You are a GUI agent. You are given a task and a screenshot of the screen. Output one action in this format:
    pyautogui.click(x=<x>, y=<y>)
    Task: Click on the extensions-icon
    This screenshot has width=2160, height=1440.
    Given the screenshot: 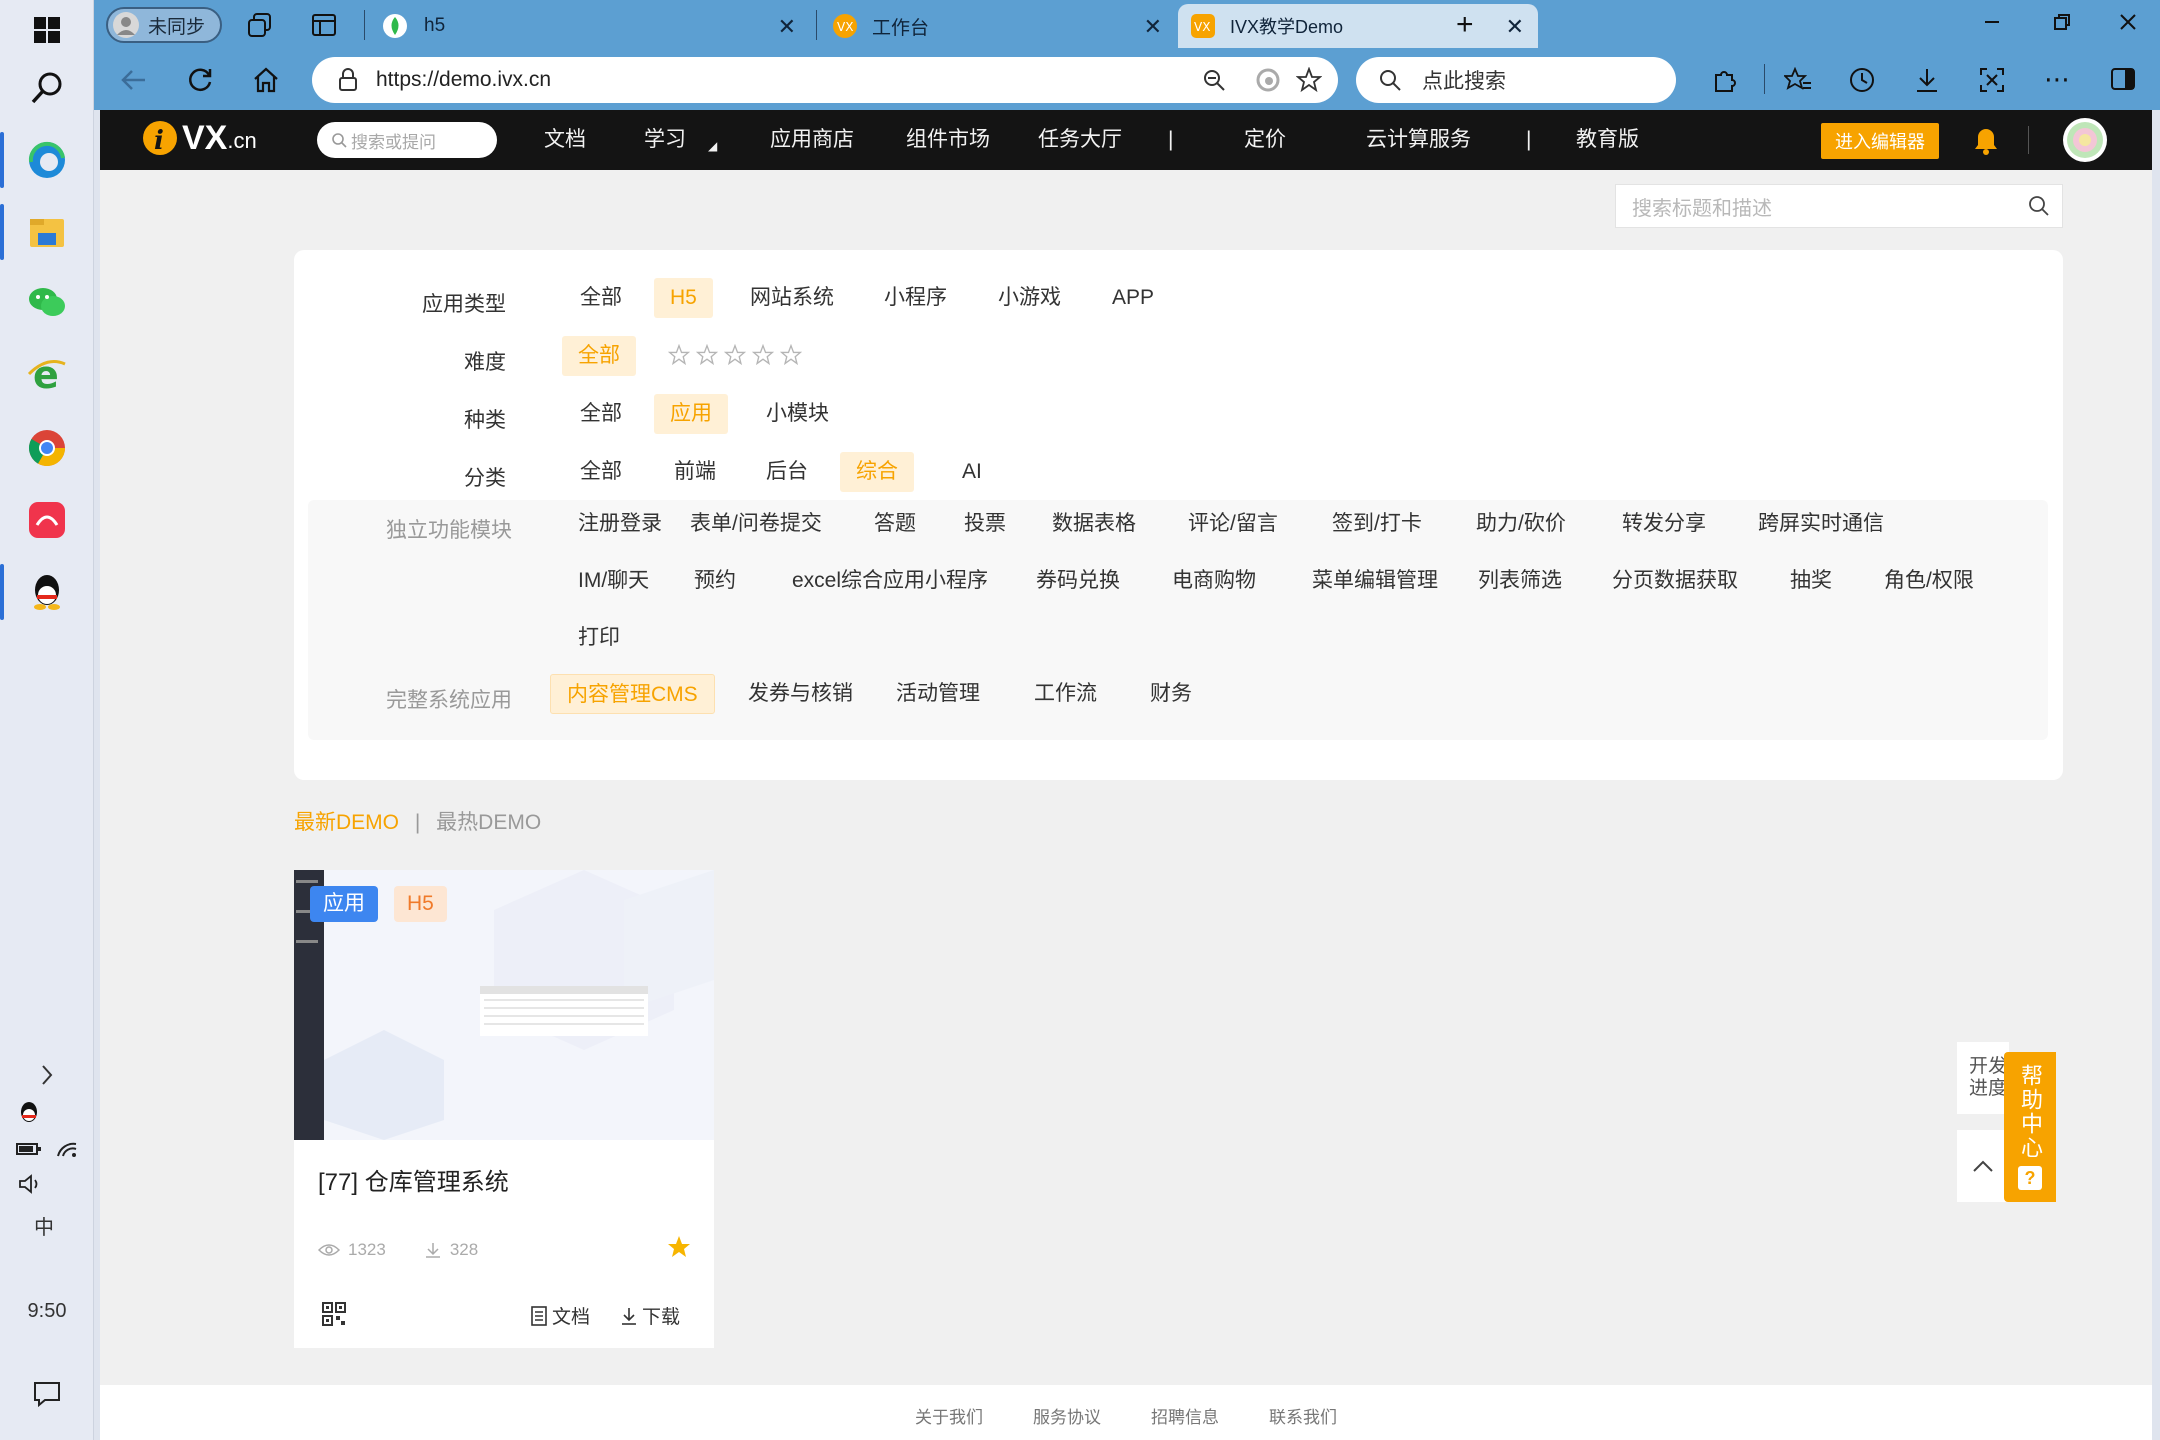 What is the action you would take?
    pyautogui.click(x=1725, y=80)
    